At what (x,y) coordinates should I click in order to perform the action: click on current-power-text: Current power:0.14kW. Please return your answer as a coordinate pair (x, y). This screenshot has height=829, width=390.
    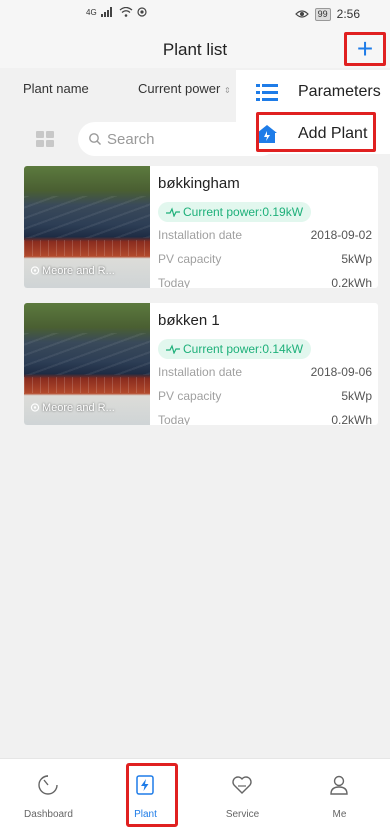
    Looking at the image, I should click on (243, 349).